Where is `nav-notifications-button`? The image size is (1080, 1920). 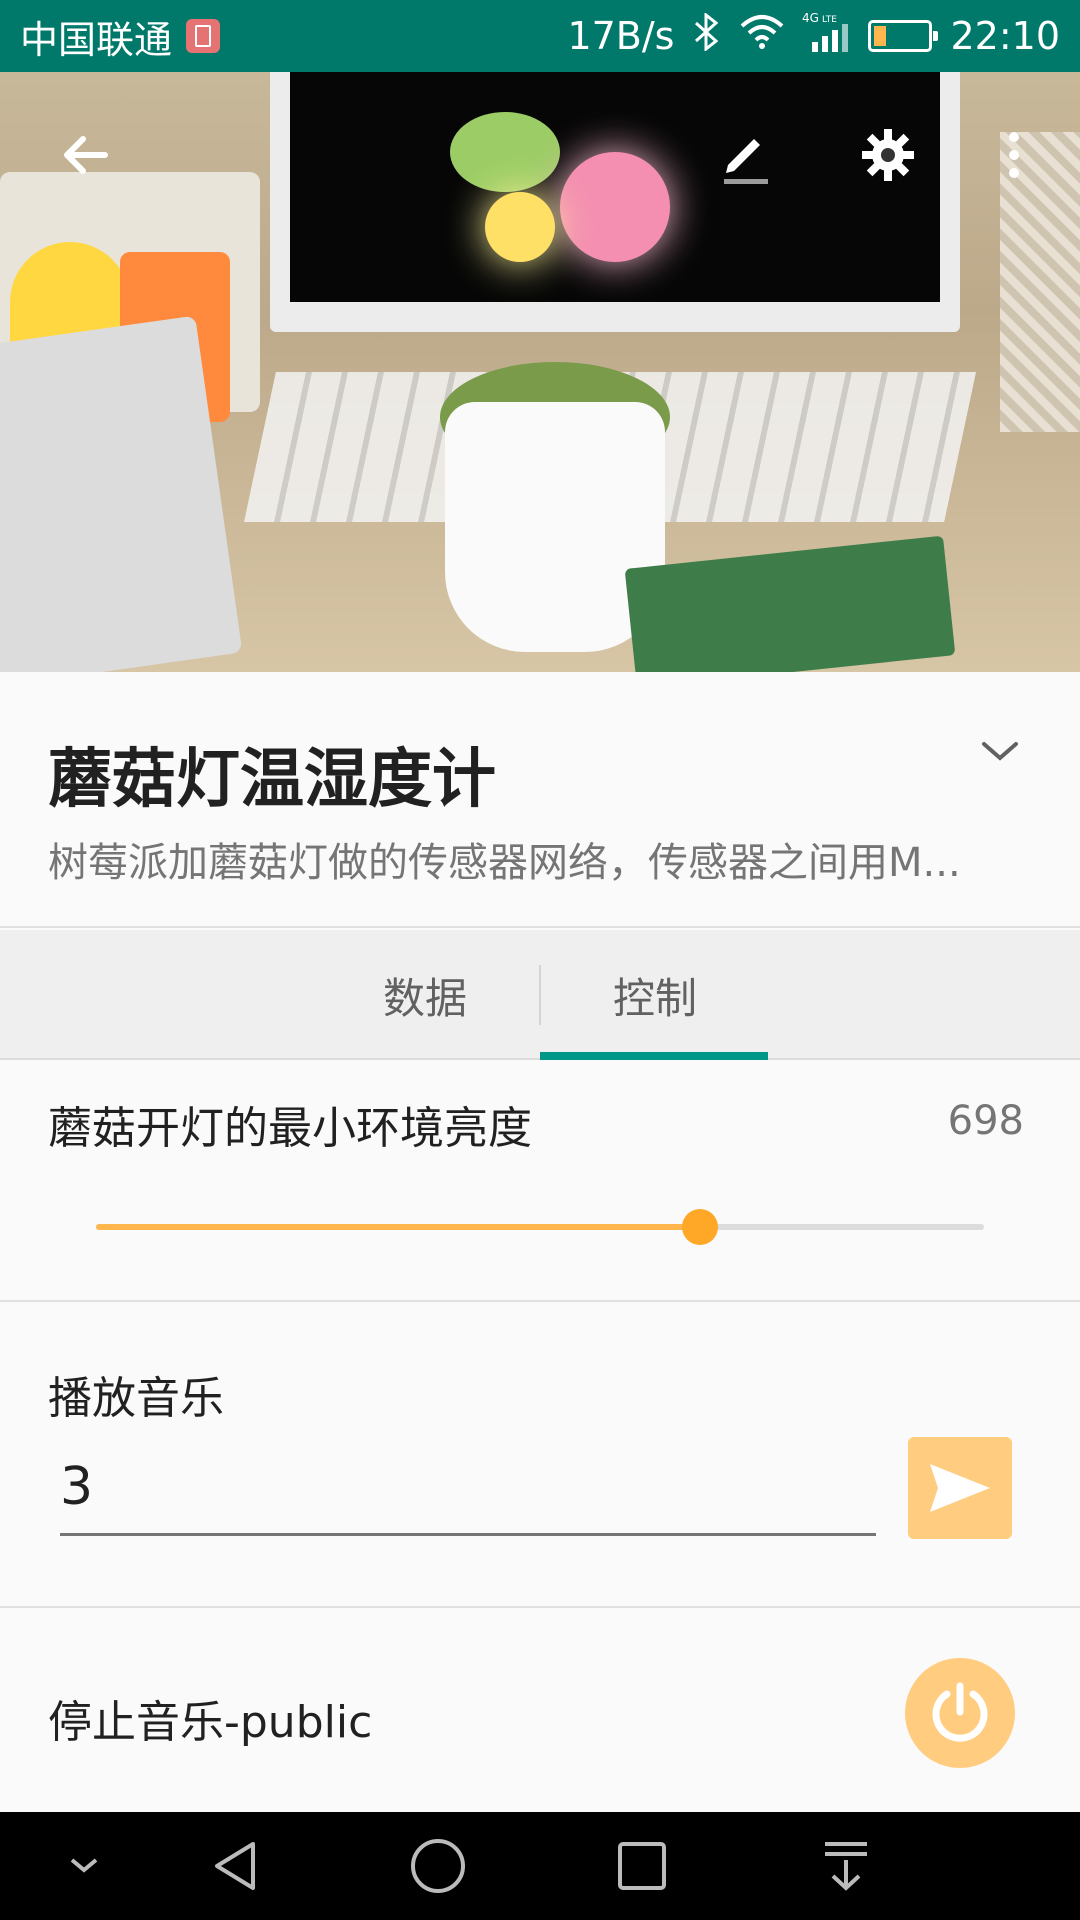
nav-notifications-button is located at coordinates (846, 1866).